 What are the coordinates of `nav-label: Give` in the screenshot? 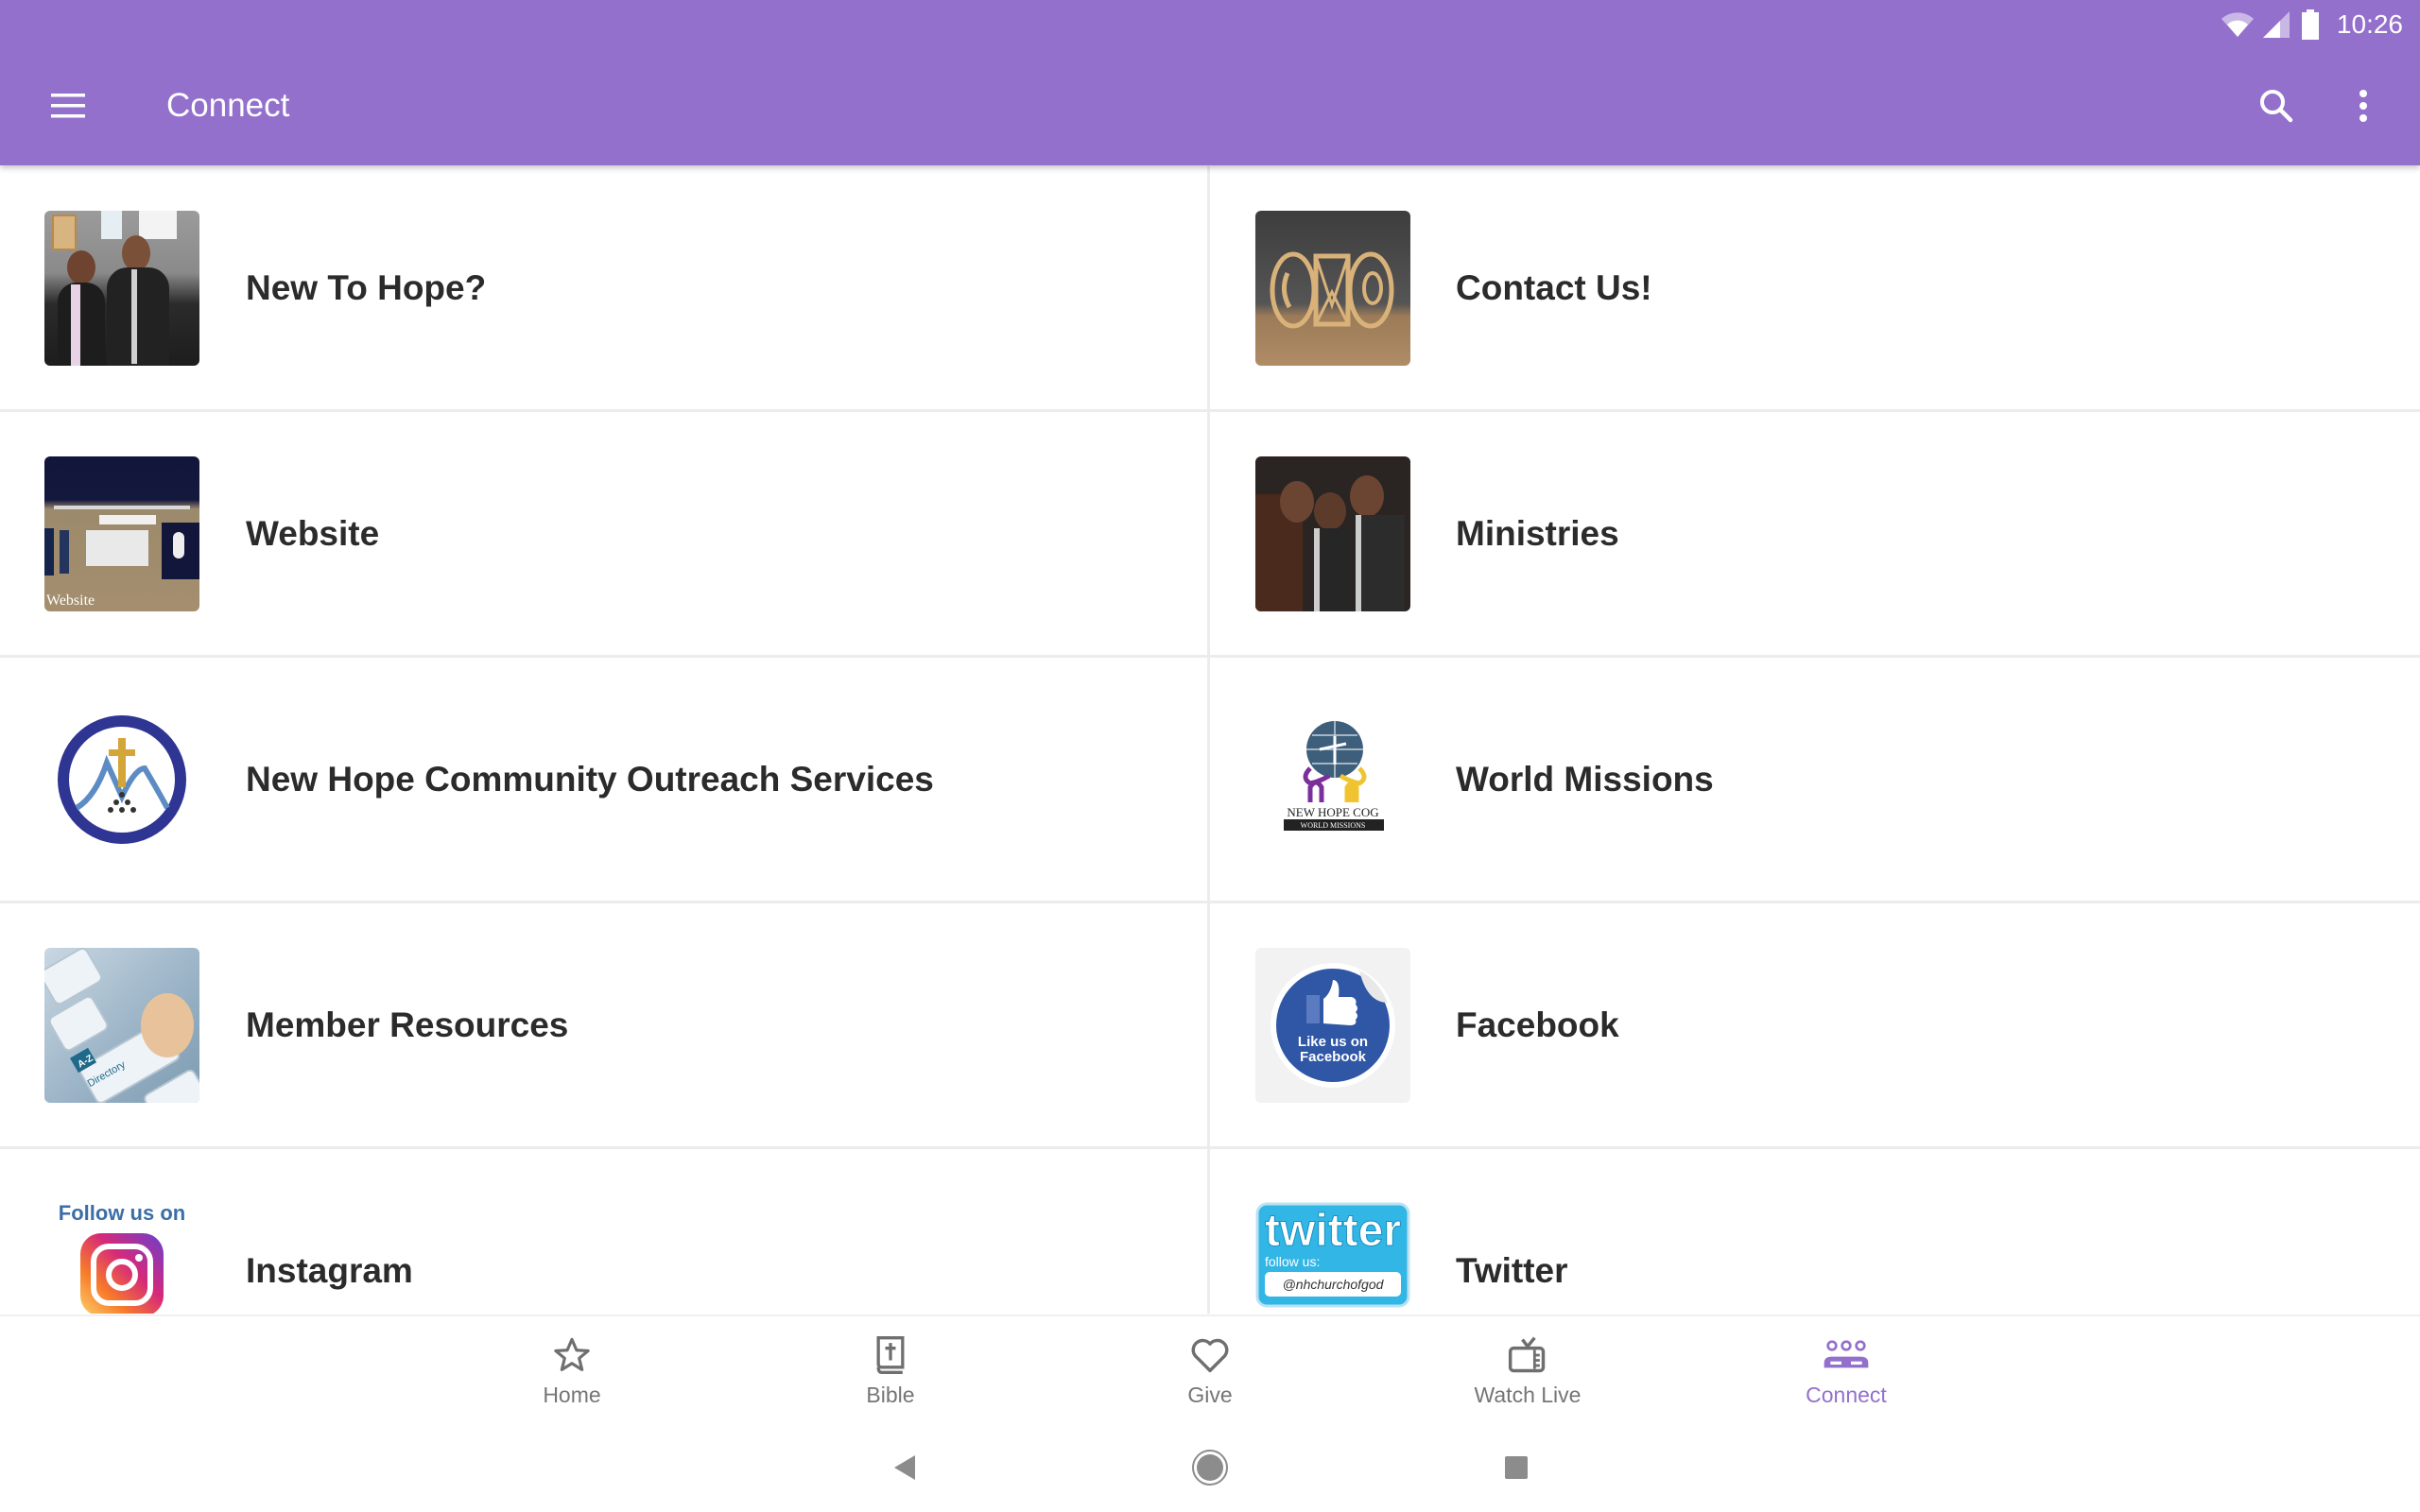 It's located at (1210, 1395).